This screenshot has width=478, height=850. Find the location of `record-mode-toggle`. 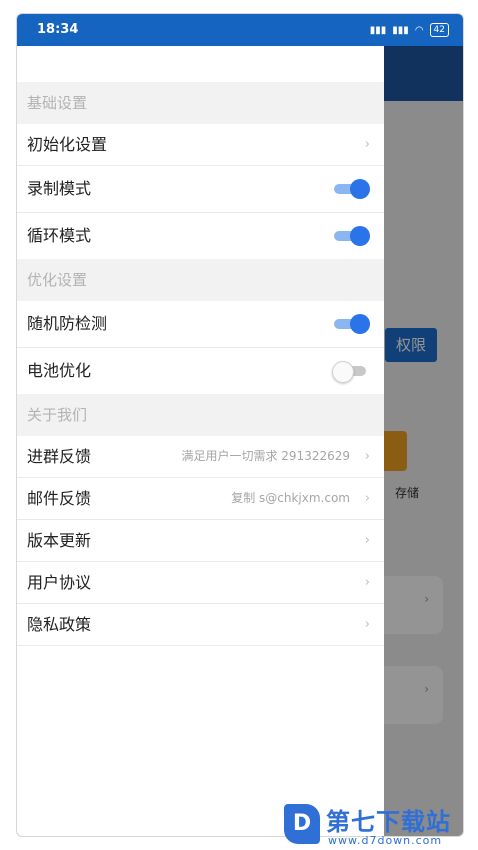

record-mode-toggle is located at coordinates (352, 189).